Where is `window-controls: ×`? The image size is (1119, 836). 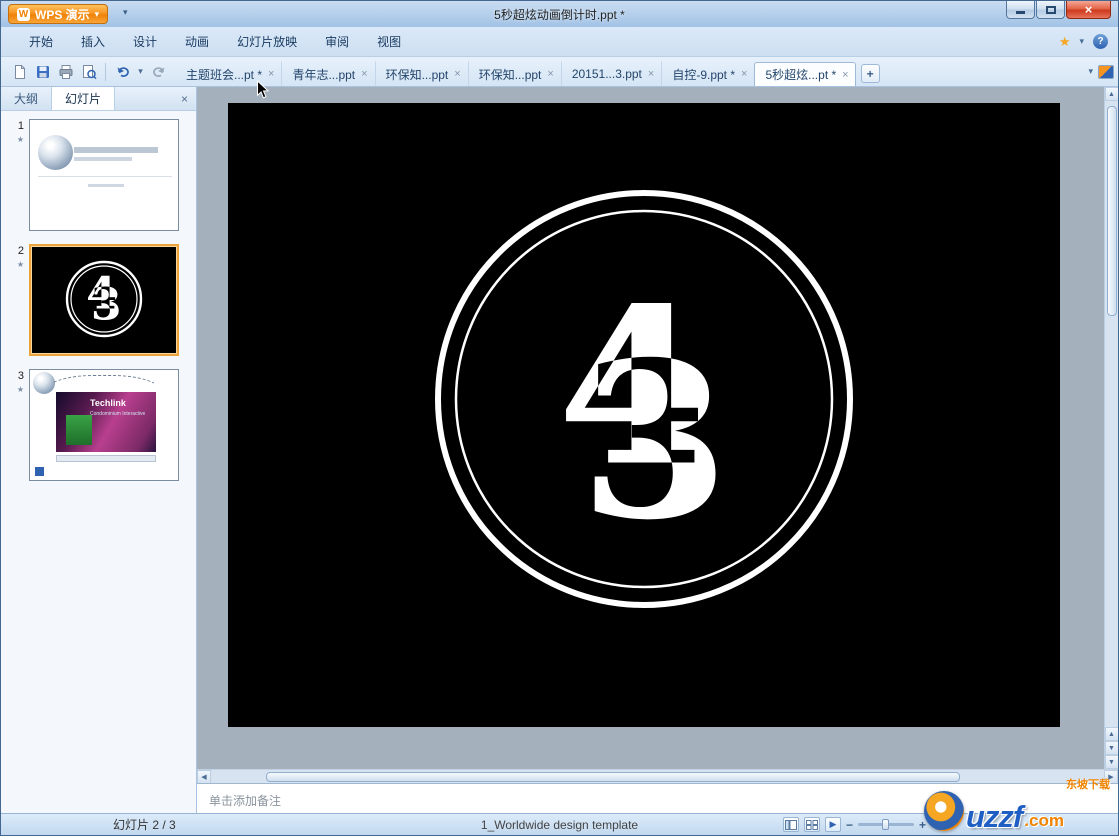
window-controls: × is located at coordinates (1058, 10).